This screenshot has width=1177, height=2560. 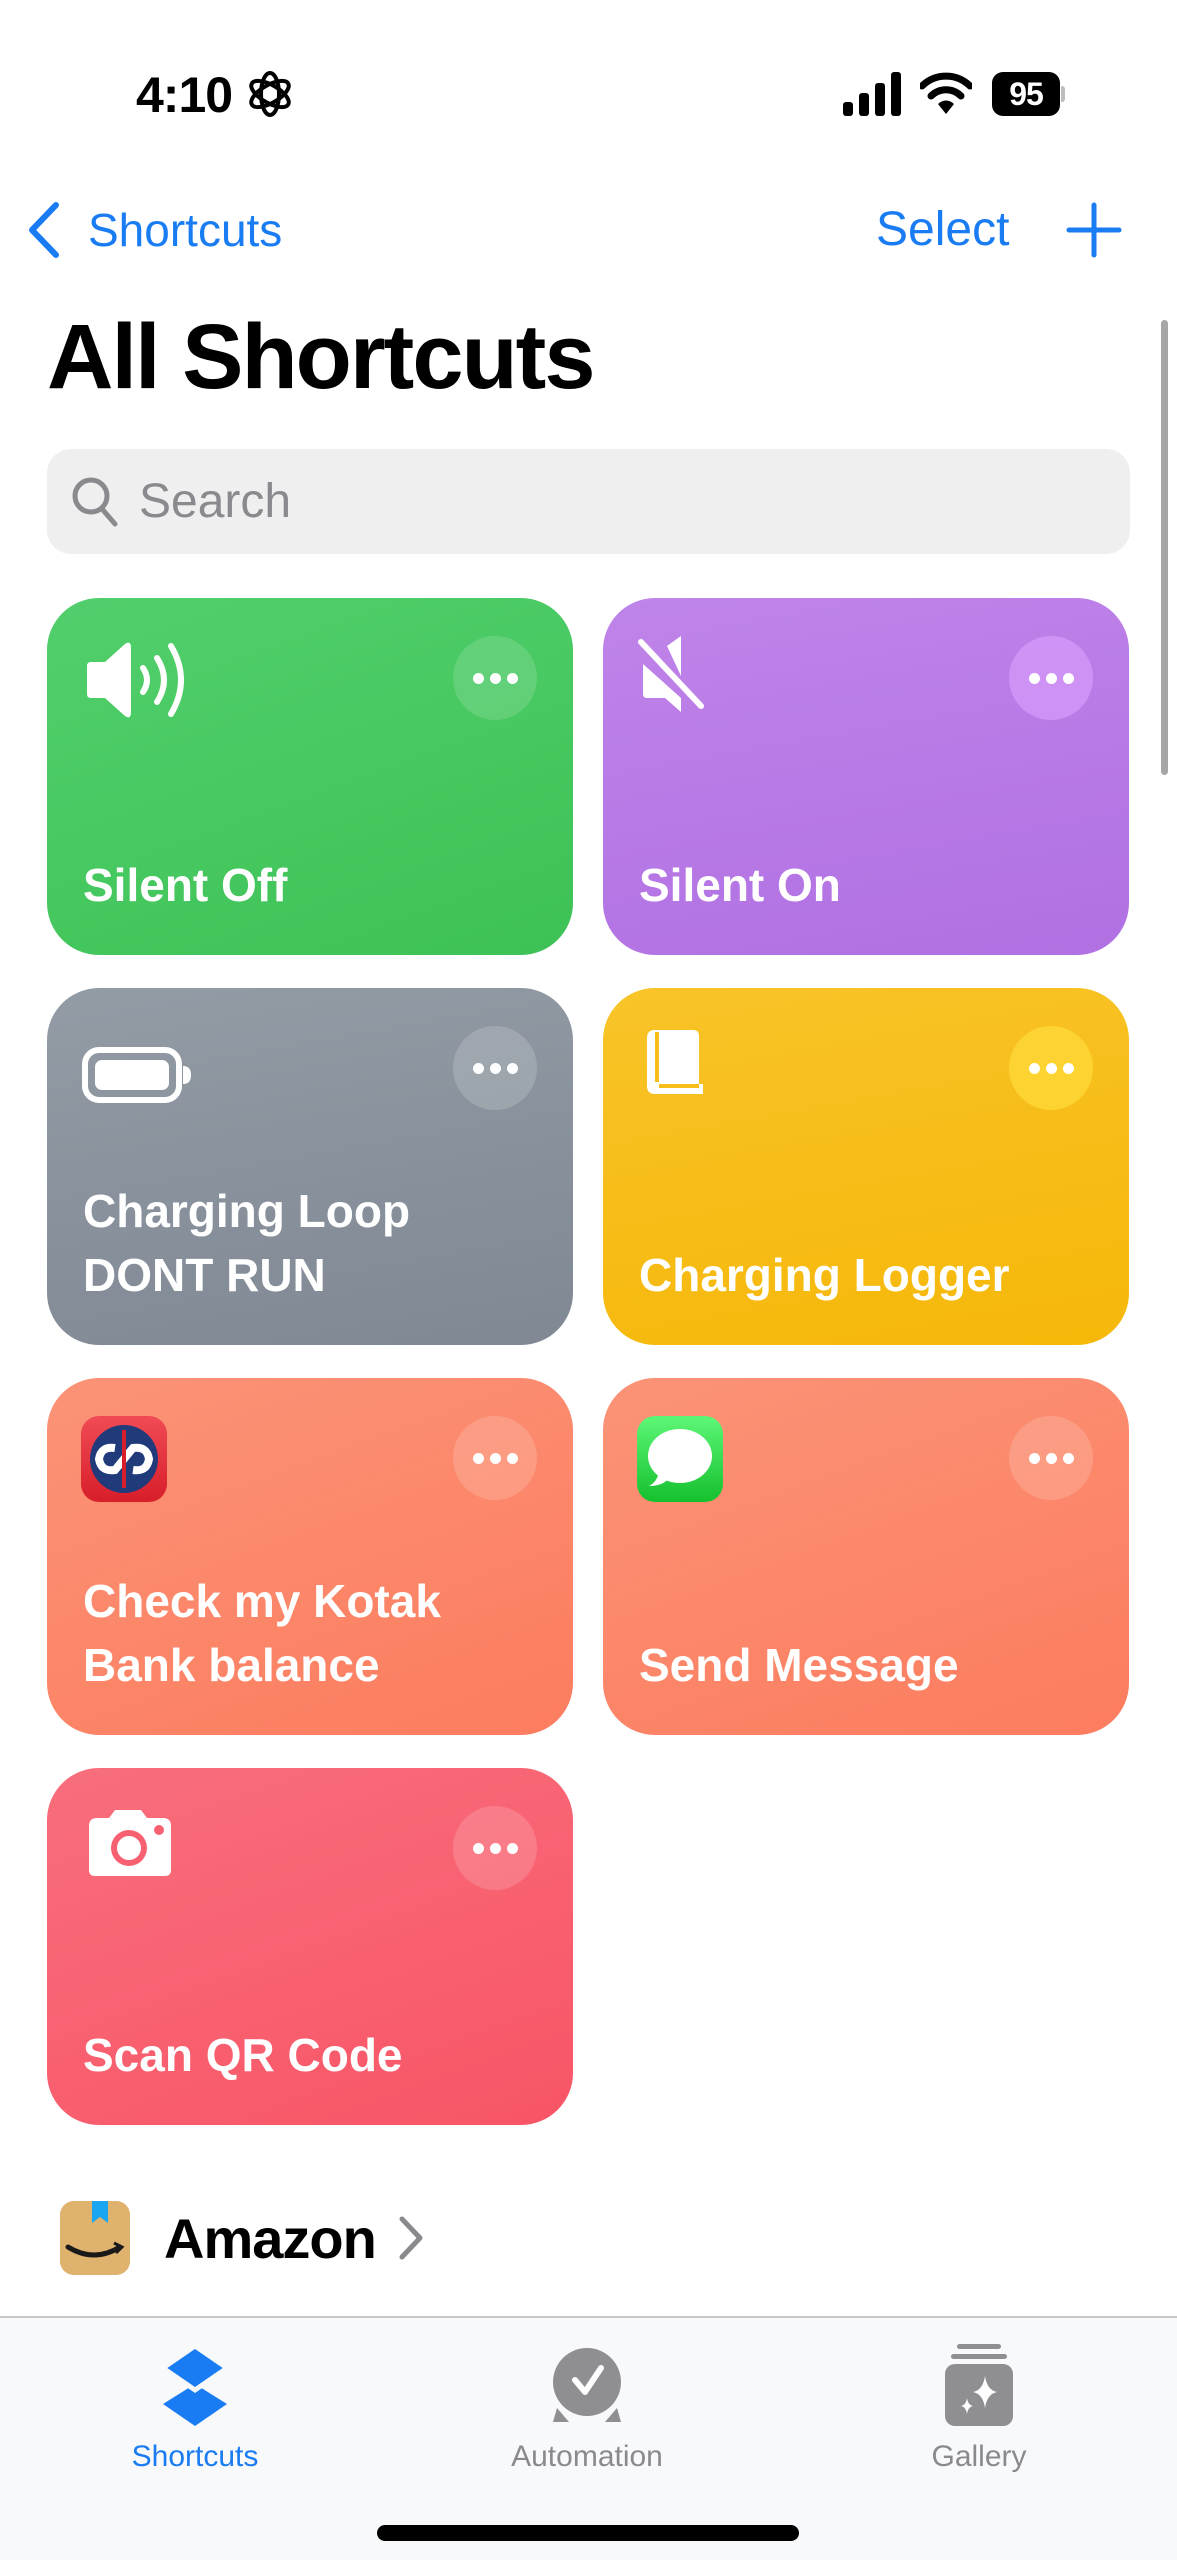 What do you see at coordinates (247, 1243) in the screenshot?
I see `shortcut-label: Charging Loop DONT RUN` at bounding box center [247, 1243].